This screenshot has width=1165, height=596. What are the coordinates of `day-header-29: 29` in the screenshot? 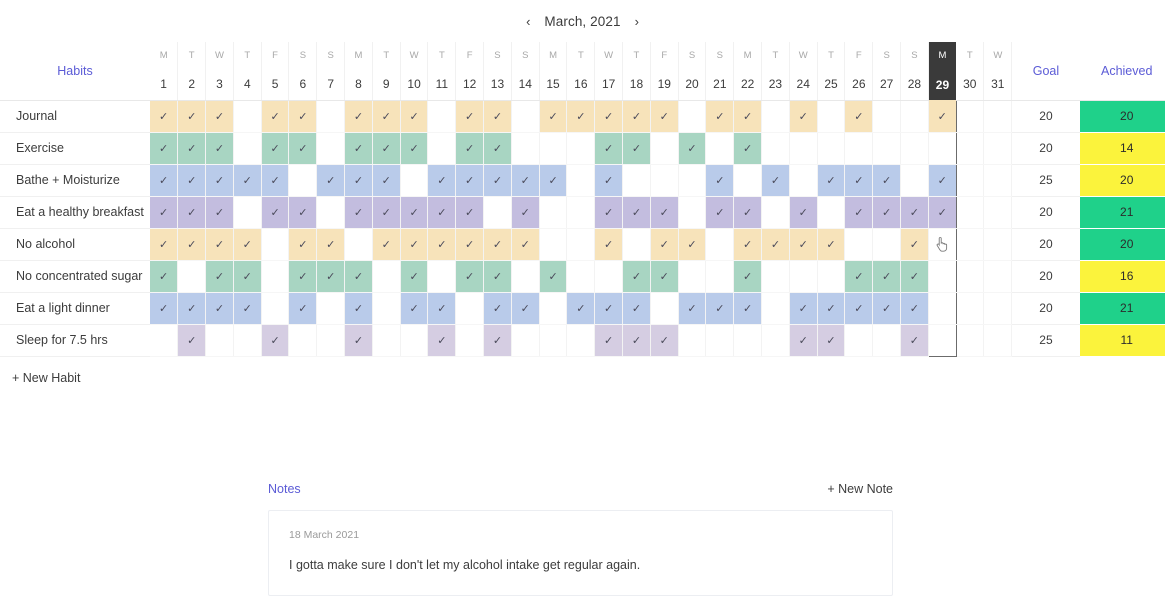 It's located at (942, 84).